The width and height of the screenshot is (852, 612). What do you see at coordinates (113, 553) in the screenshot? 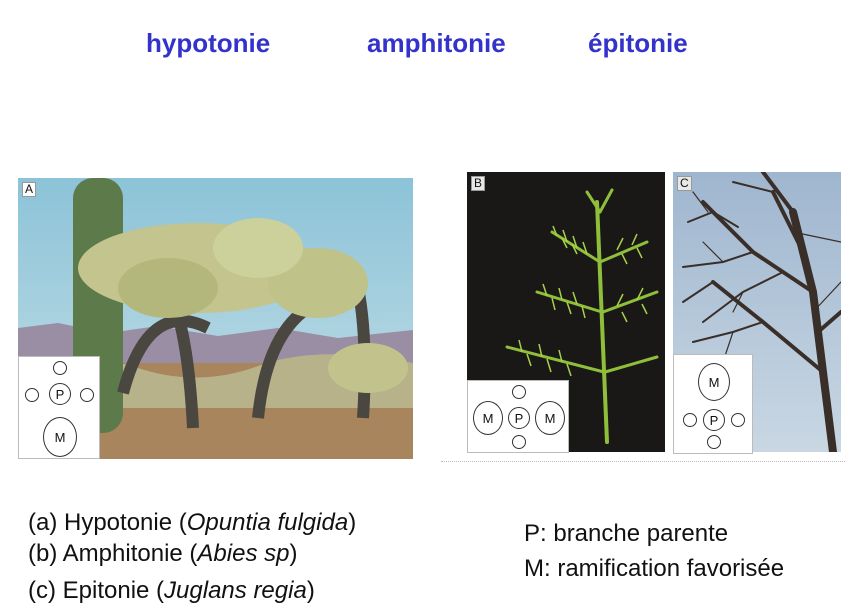
I see `caption-b-prefix: (b) Amphitonie (` at bounding box center [113, 553].